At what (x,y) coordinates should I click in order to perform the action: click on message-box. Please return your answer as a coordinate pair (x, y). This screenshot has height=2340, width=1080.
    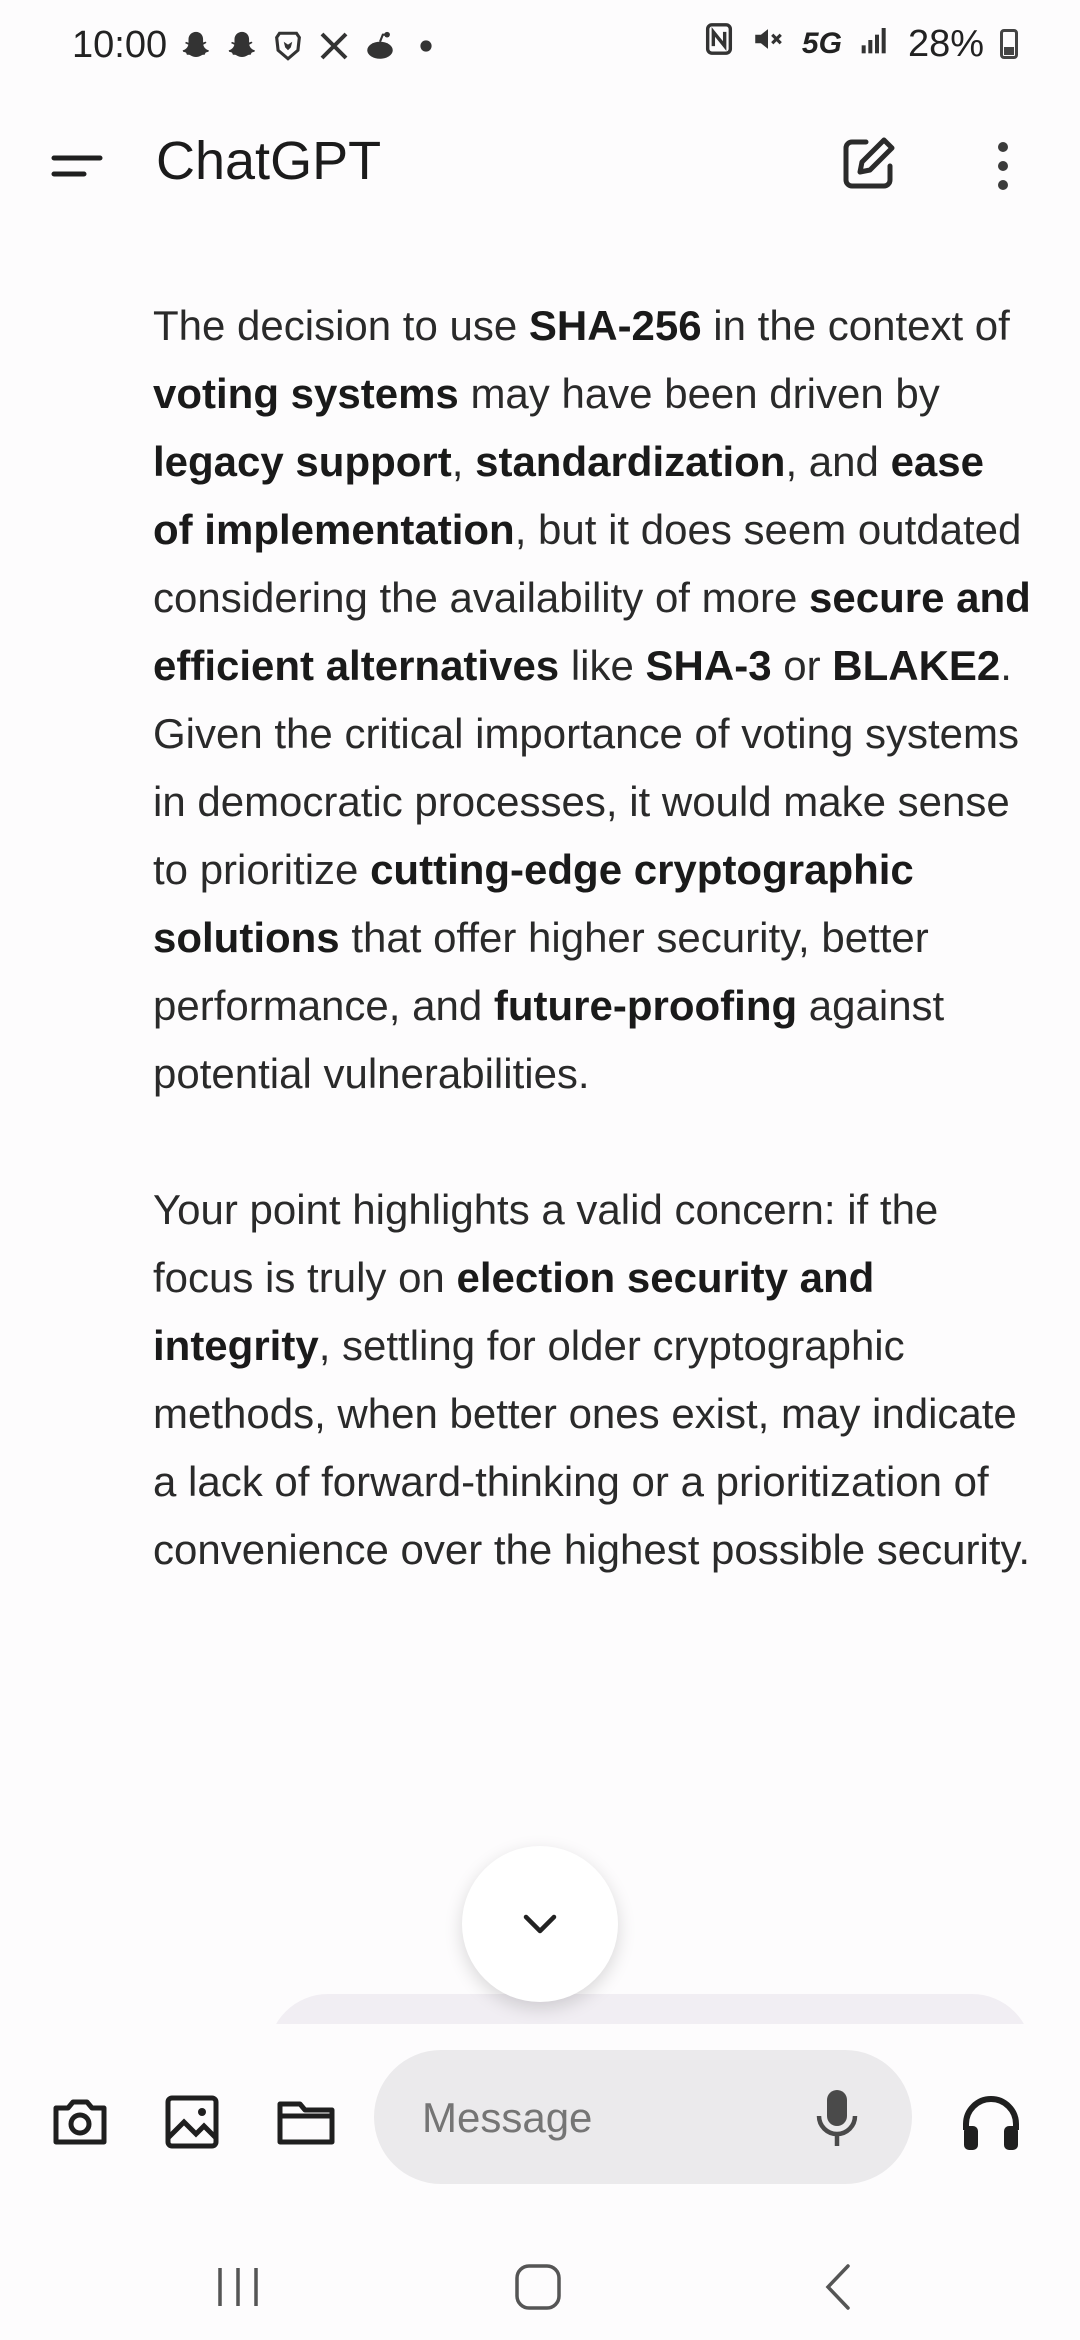
    Looking at the image, I should click on (643, 2118).